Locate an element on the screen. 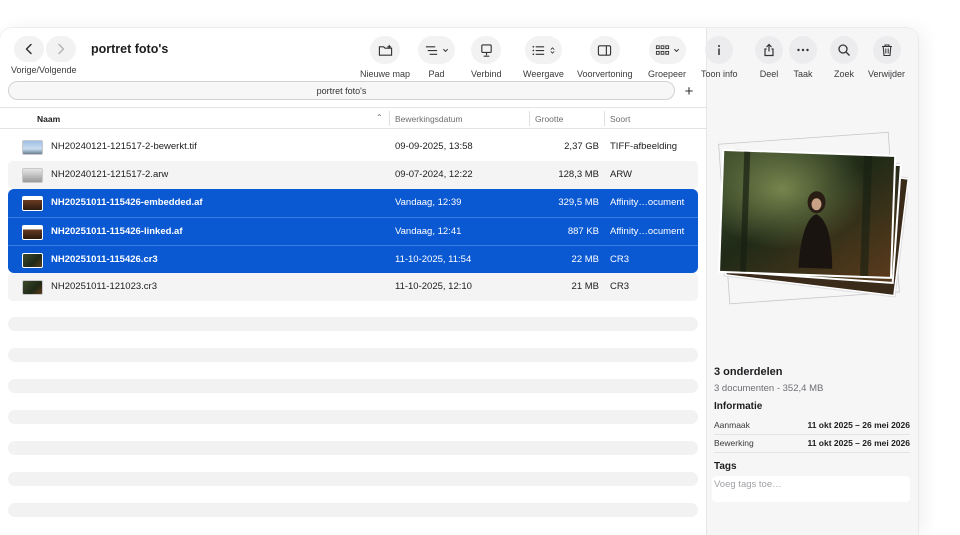 The height and width of the screenshot is (535, 960). sidebar-right-icon is located at coordinates (605, 50).